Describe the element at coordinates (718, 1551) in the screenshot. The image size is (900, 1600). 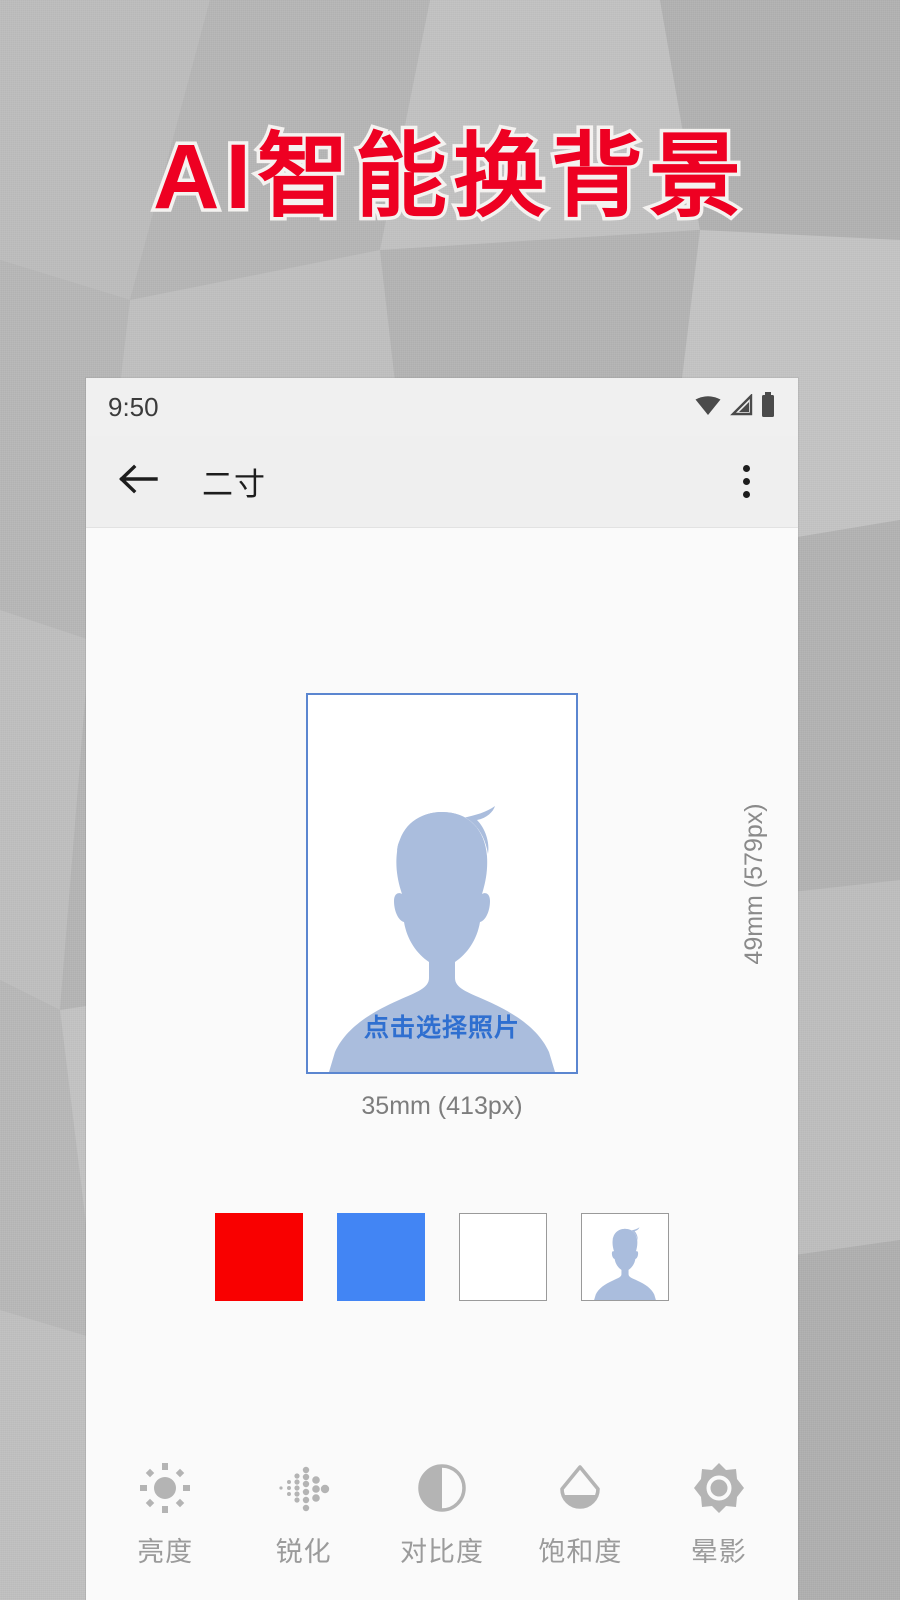
I see `tool-label: 晕影` at that location.